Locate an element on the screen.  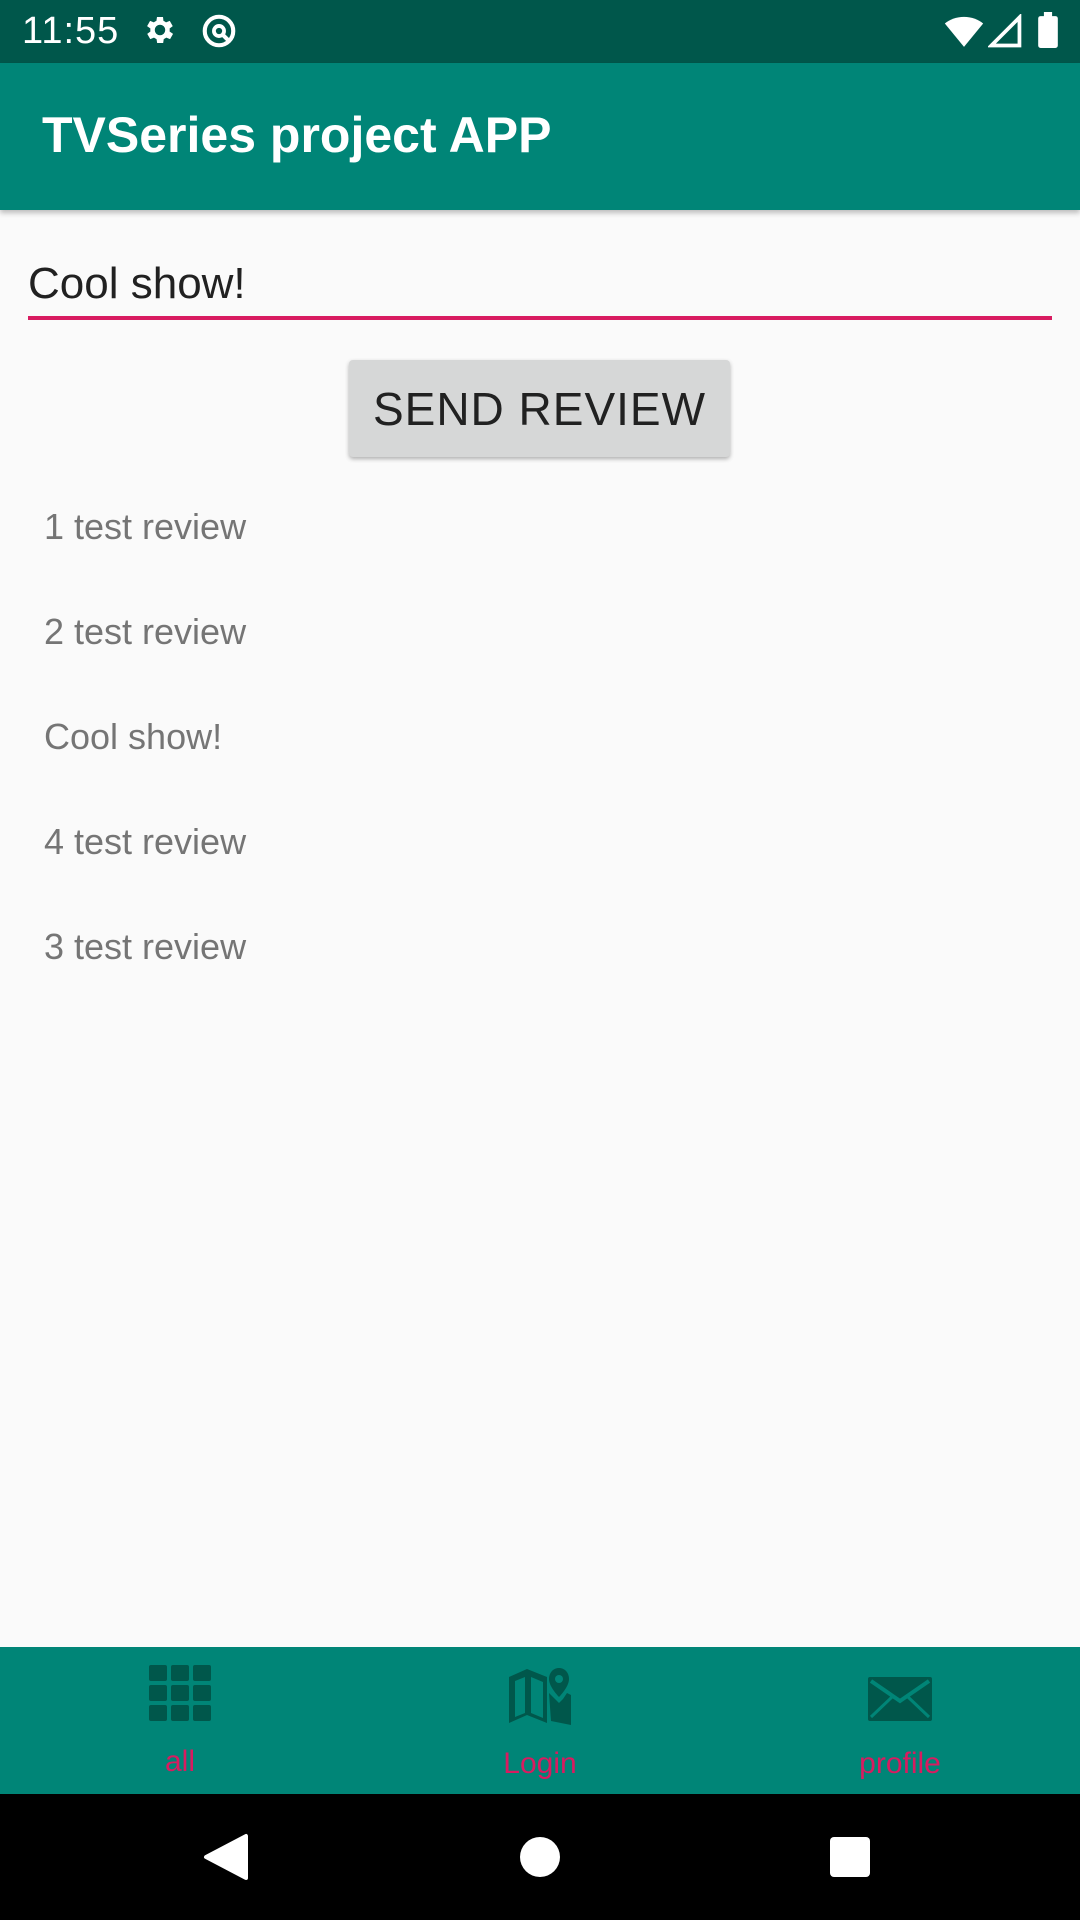
battery-icon is located at coordinates (1048, 30).